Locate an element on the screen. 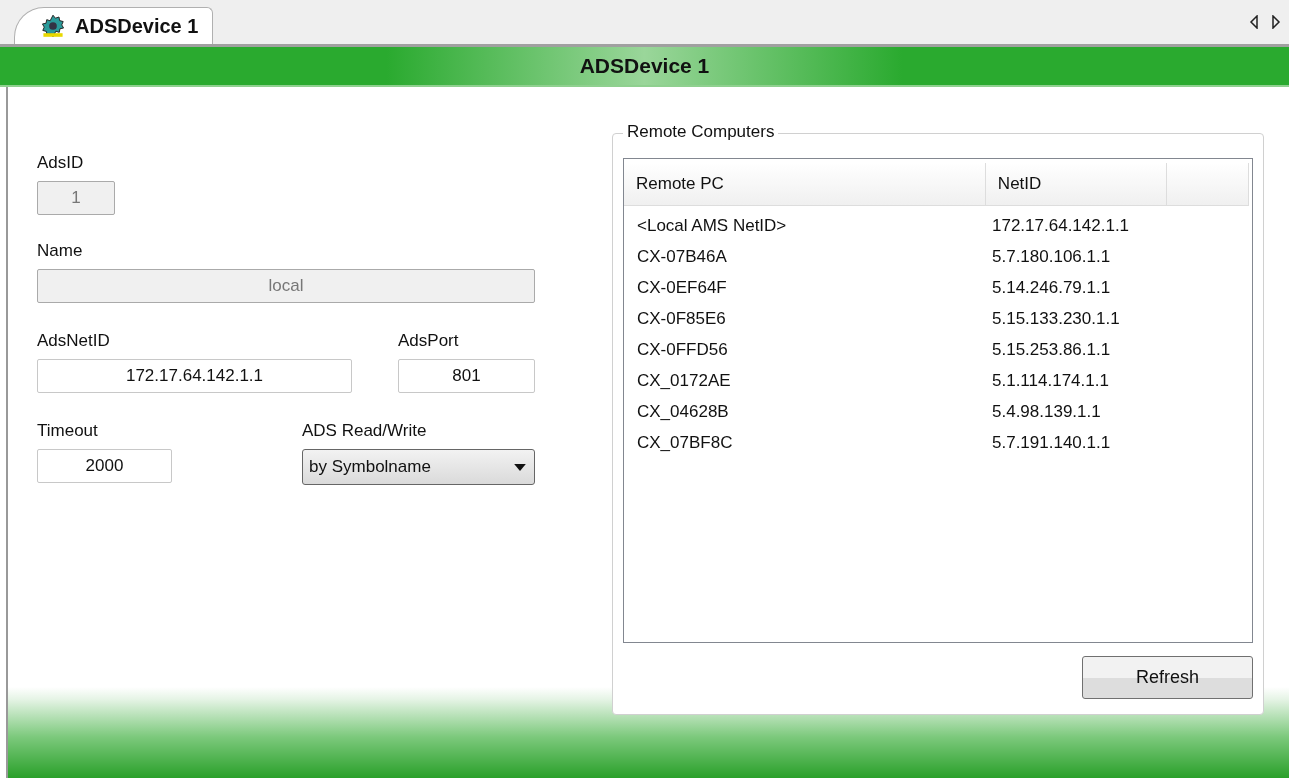 The height and width of the screenshot is (778, 1289). list-cell: CX-0FFD56 is located at coordinates (808, 349).